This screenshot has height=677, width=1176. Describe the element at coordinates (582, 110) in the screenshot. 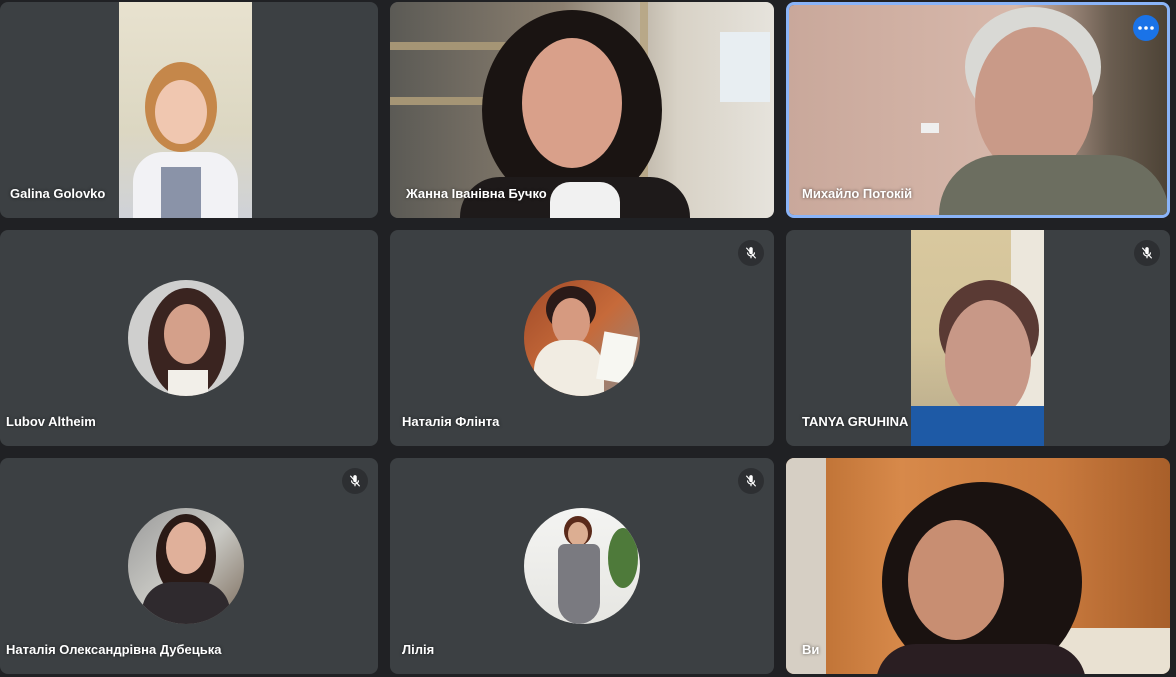

I see `participant-tile-zhanna: Жанна Іванівна Бучко` at that location.